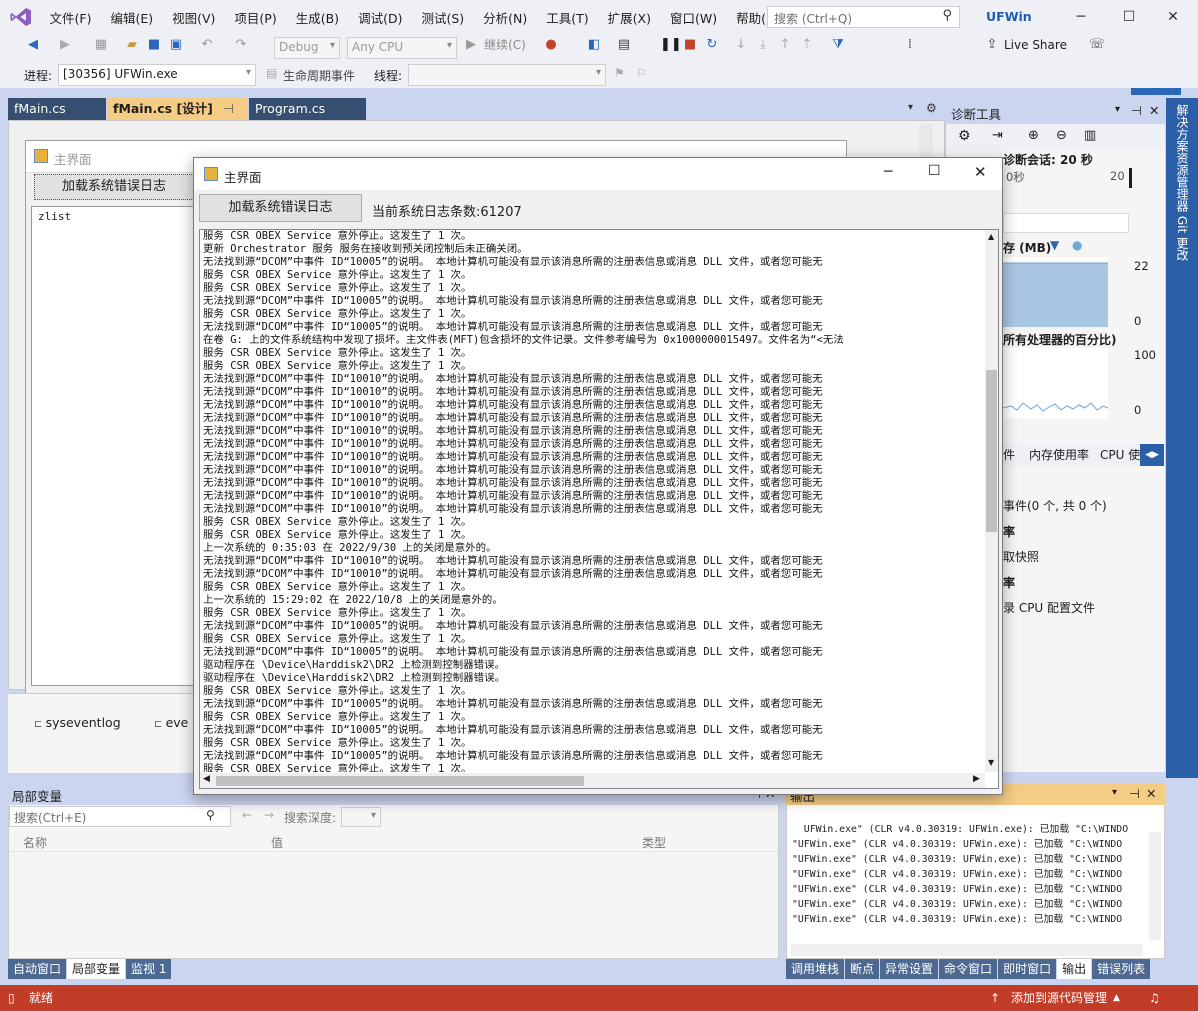 Image resolution: width=1198 pixels, height=1011 pixels. Describe the element at coordinates (654, 842) in the screenshot. I see `column-type: 类型` at that location.